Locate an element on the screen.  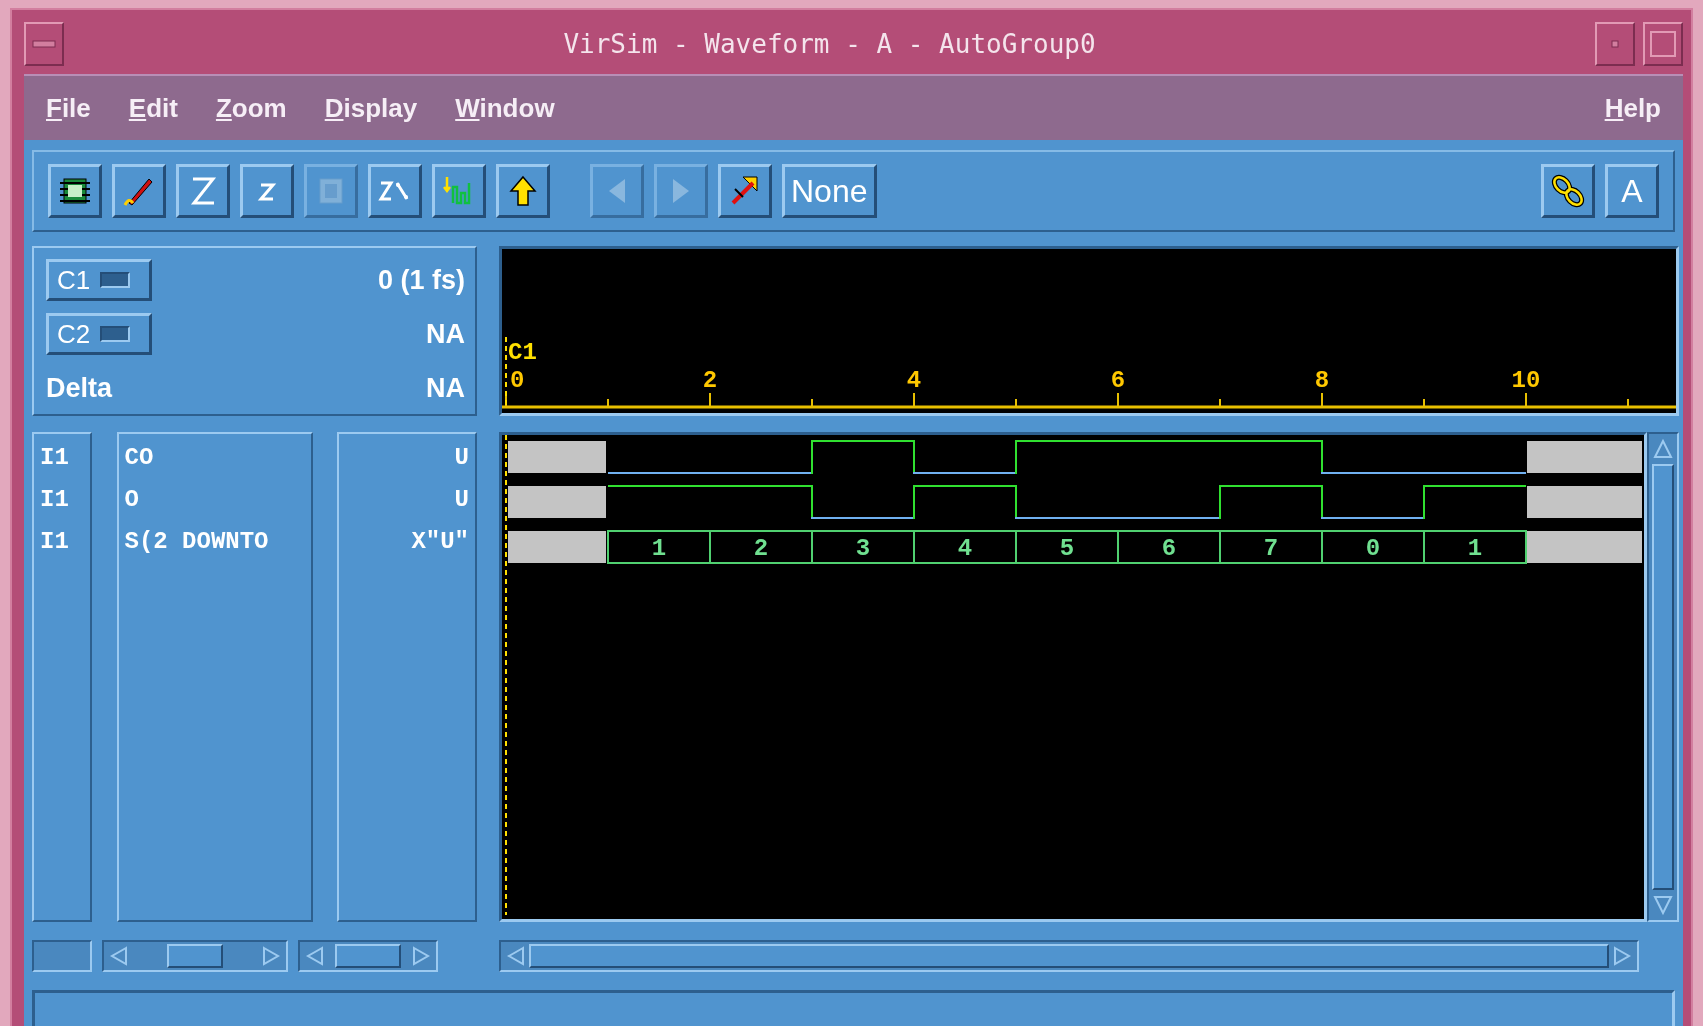
toolbar-button: None is located at coordinates (829, 191).